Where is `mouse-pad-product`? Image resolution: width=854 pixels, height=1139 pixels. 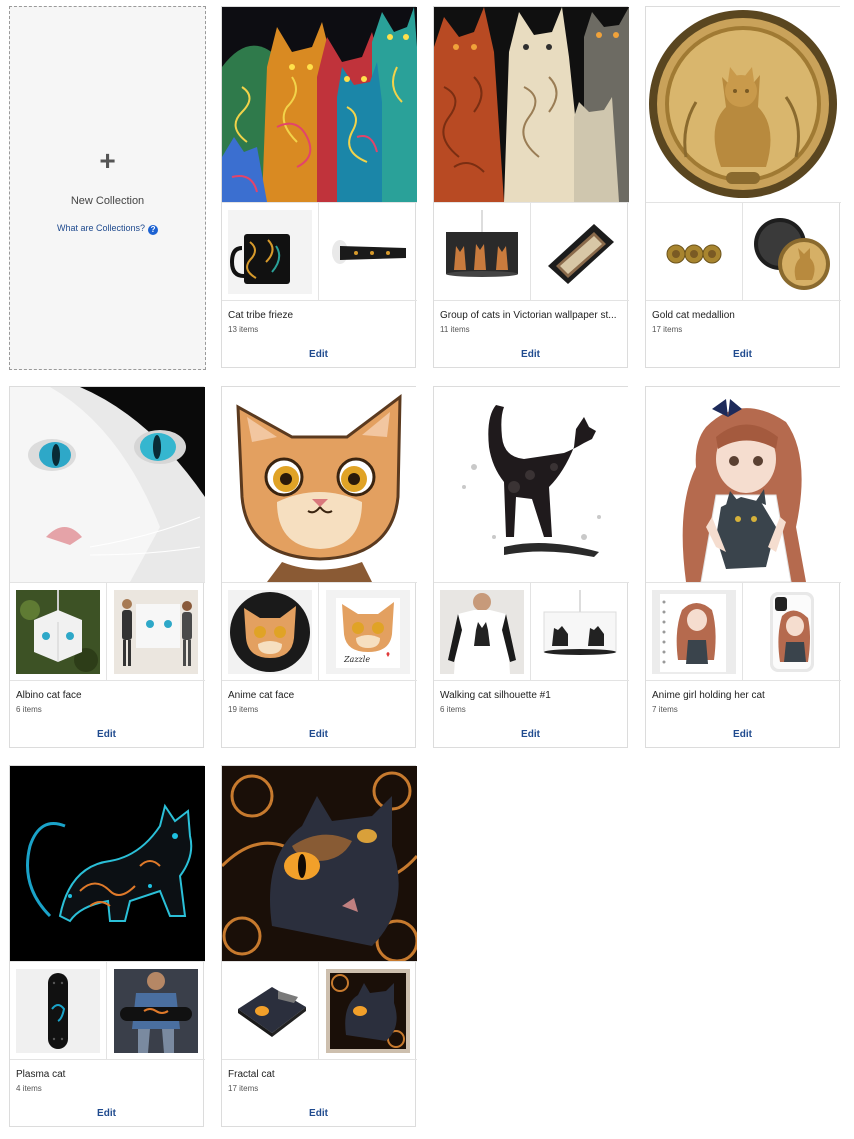
mouse-pad-product is located at coordinates (270, 1010).